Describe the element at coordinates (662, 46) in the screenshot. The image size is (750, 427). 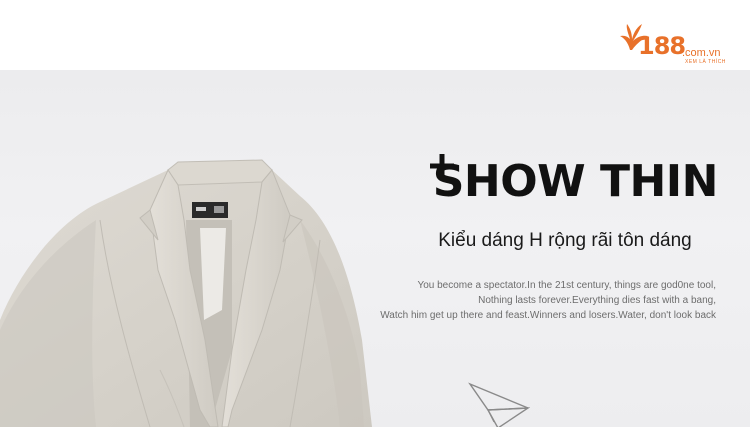
I see `logo-number: 188` at that location.